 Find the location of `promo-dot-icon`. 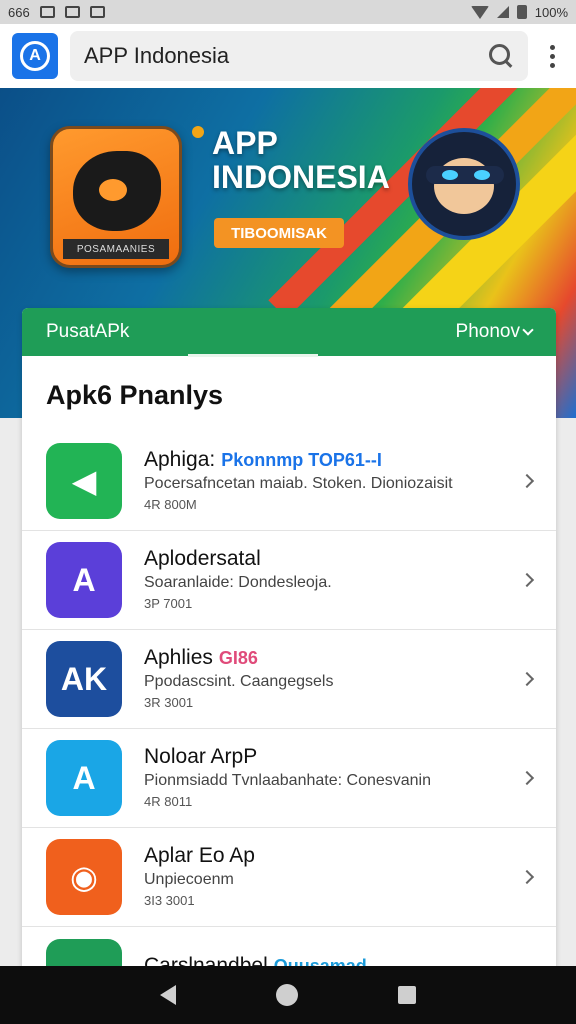

promo-dot-icon is located at coordinates (198, 132).